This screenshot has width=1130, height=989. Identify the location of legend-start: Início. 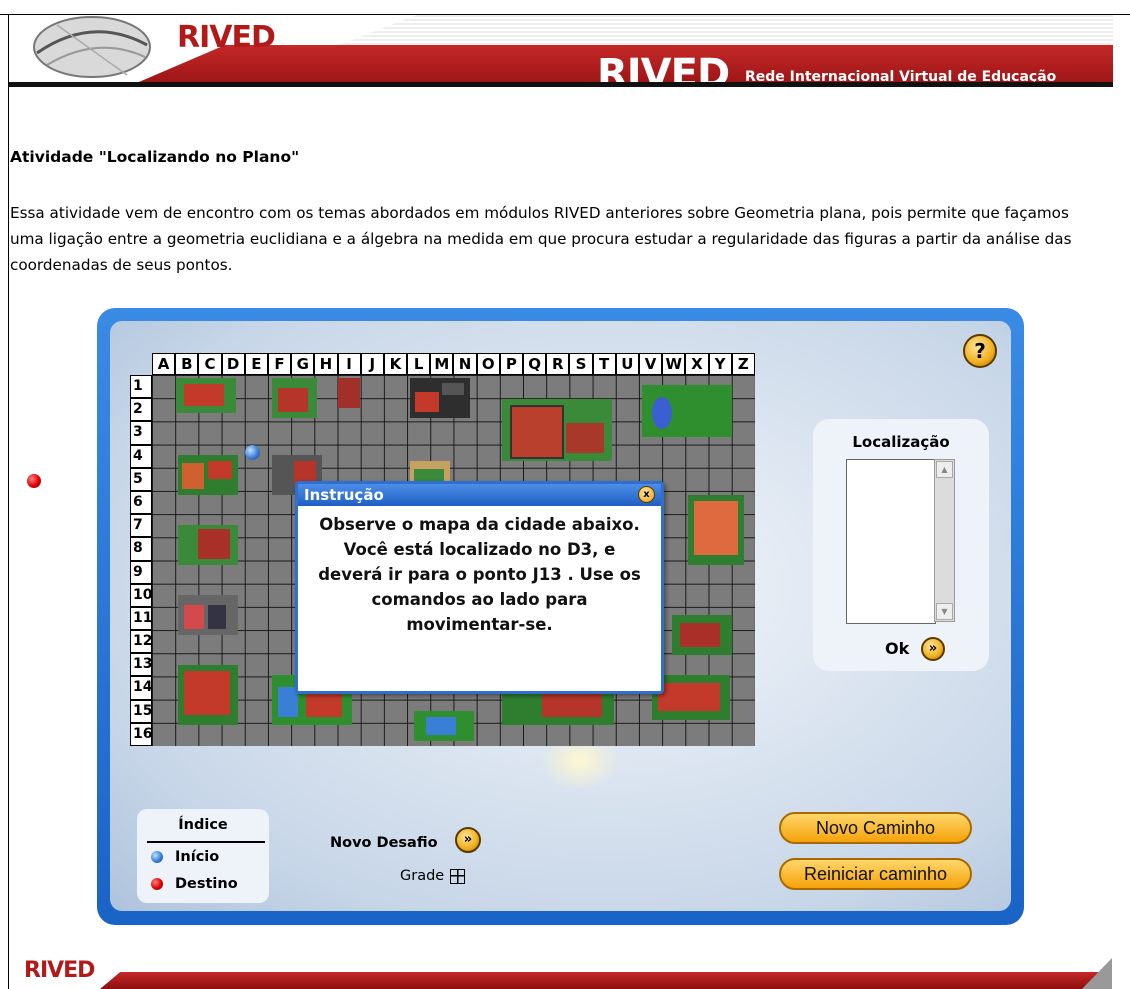
(185, 857).